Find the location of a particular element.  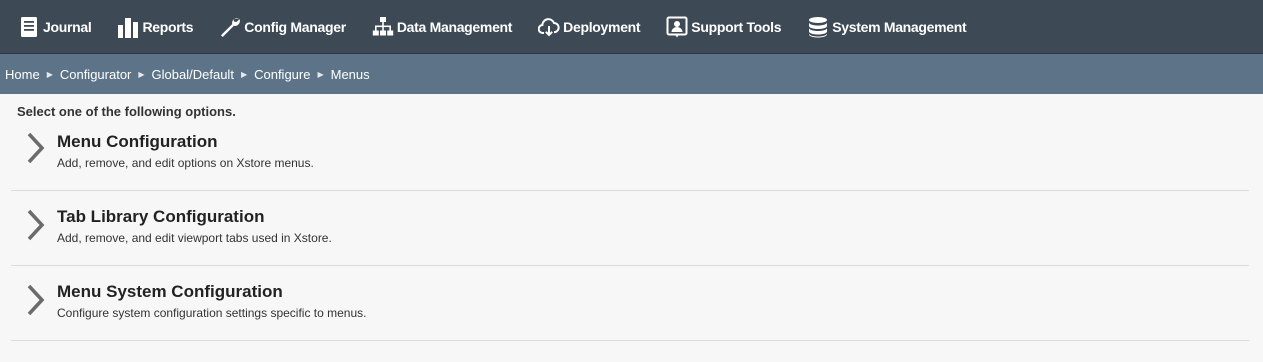

support-person-icon is located at coordinates (677, 26).